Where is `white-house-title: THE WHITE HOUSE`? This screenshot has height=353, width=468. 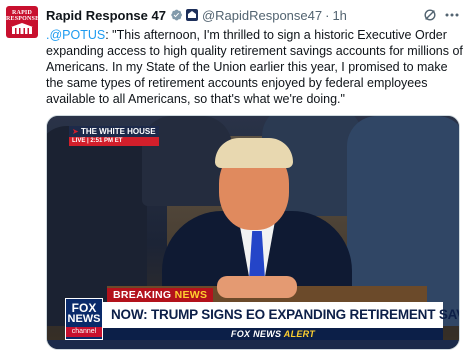
white-house-title: THE WHITE HOUSE is located at coordinates (118, 131).